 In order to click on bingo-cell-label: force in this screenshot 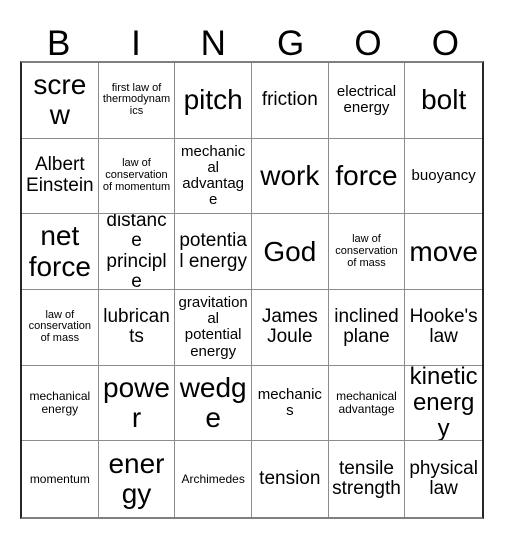, I will do `click(366, 175)`.